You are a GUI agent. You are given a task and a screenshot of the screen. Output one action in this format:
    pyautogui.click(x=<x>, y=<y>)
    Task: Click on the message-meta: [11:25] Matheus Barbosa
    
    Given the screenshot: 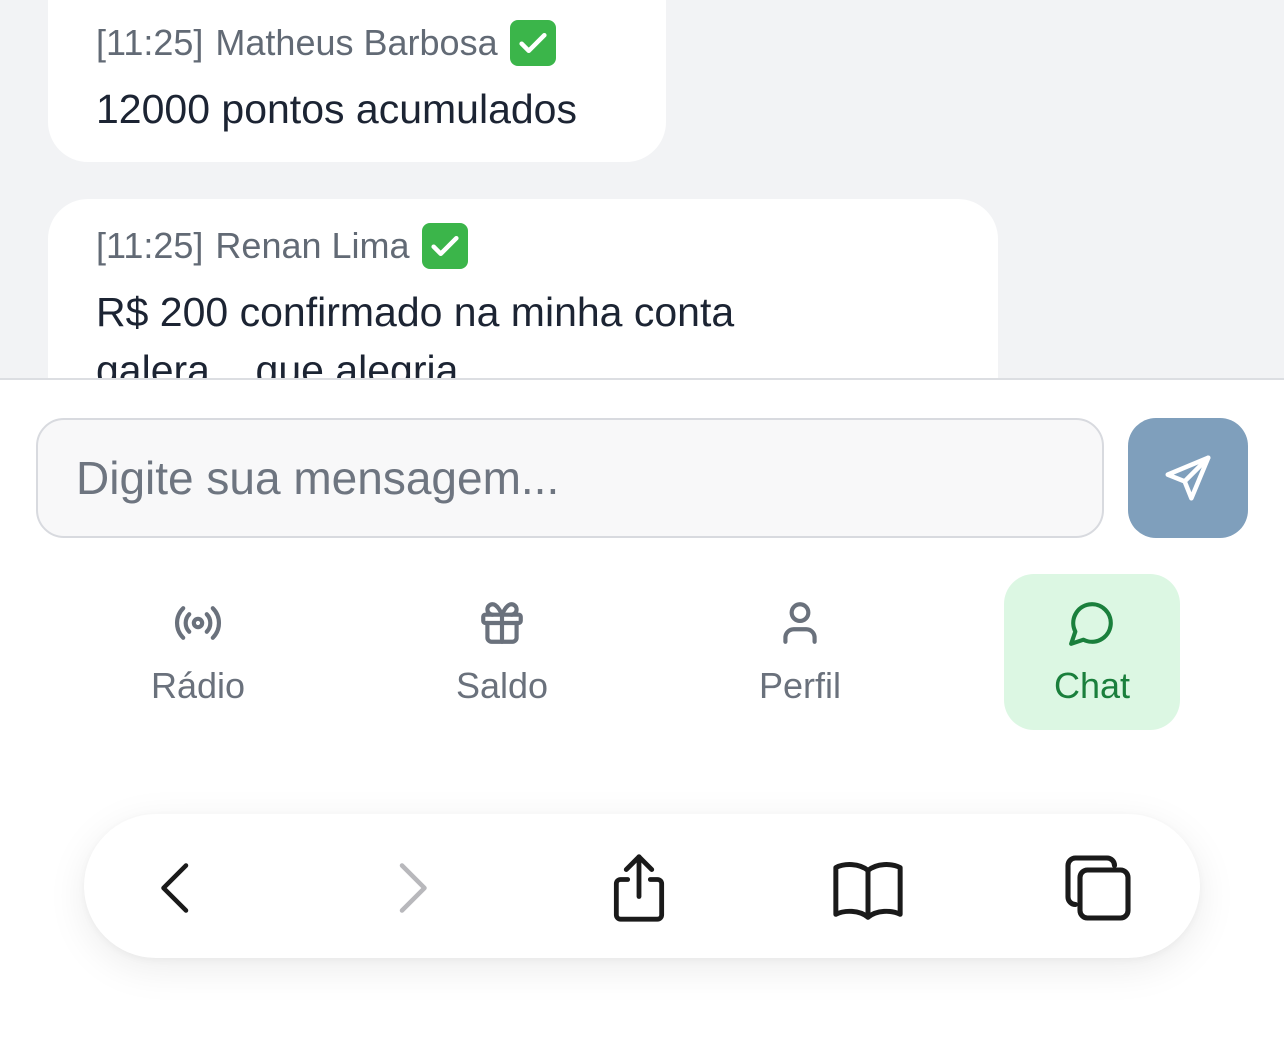 What is the action you would take?
    pyautogui.click(x=357, y=43)
    